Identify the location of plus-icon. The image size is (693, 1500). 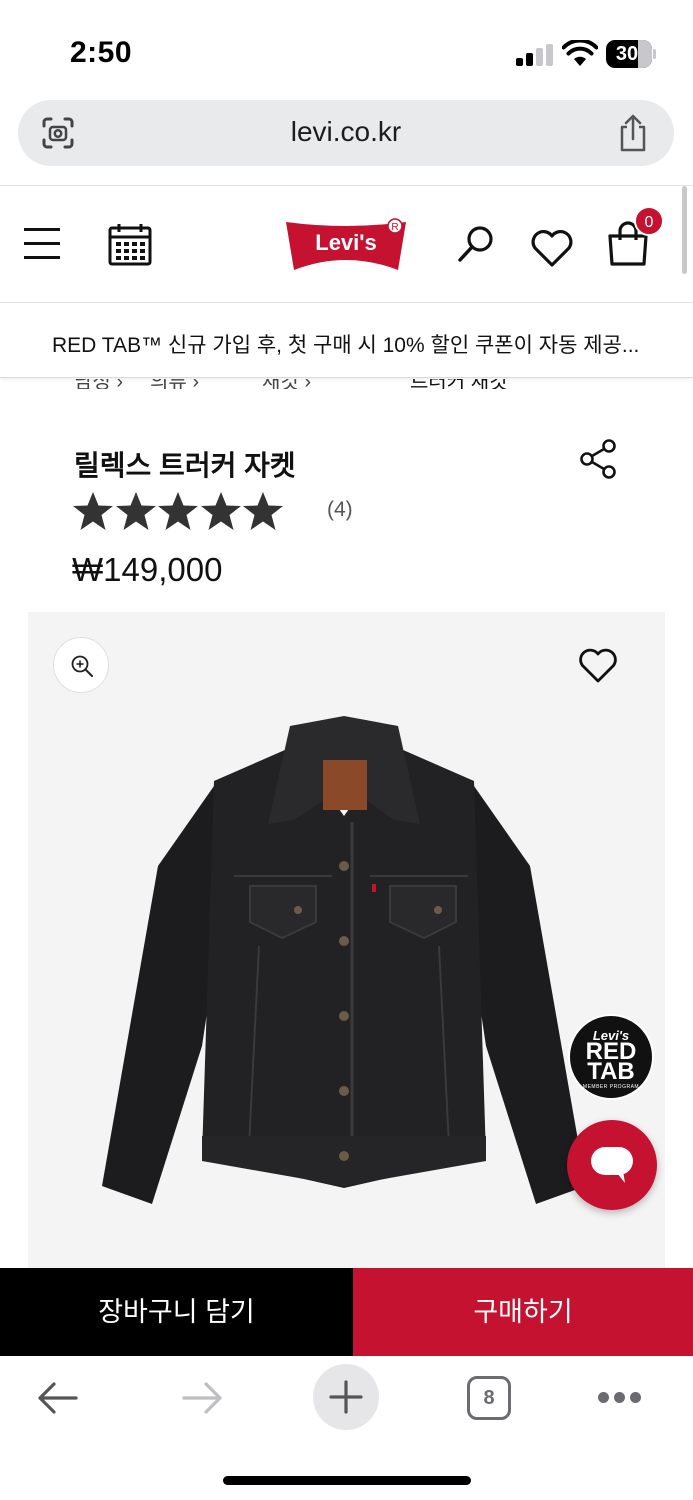
(346, 1397).